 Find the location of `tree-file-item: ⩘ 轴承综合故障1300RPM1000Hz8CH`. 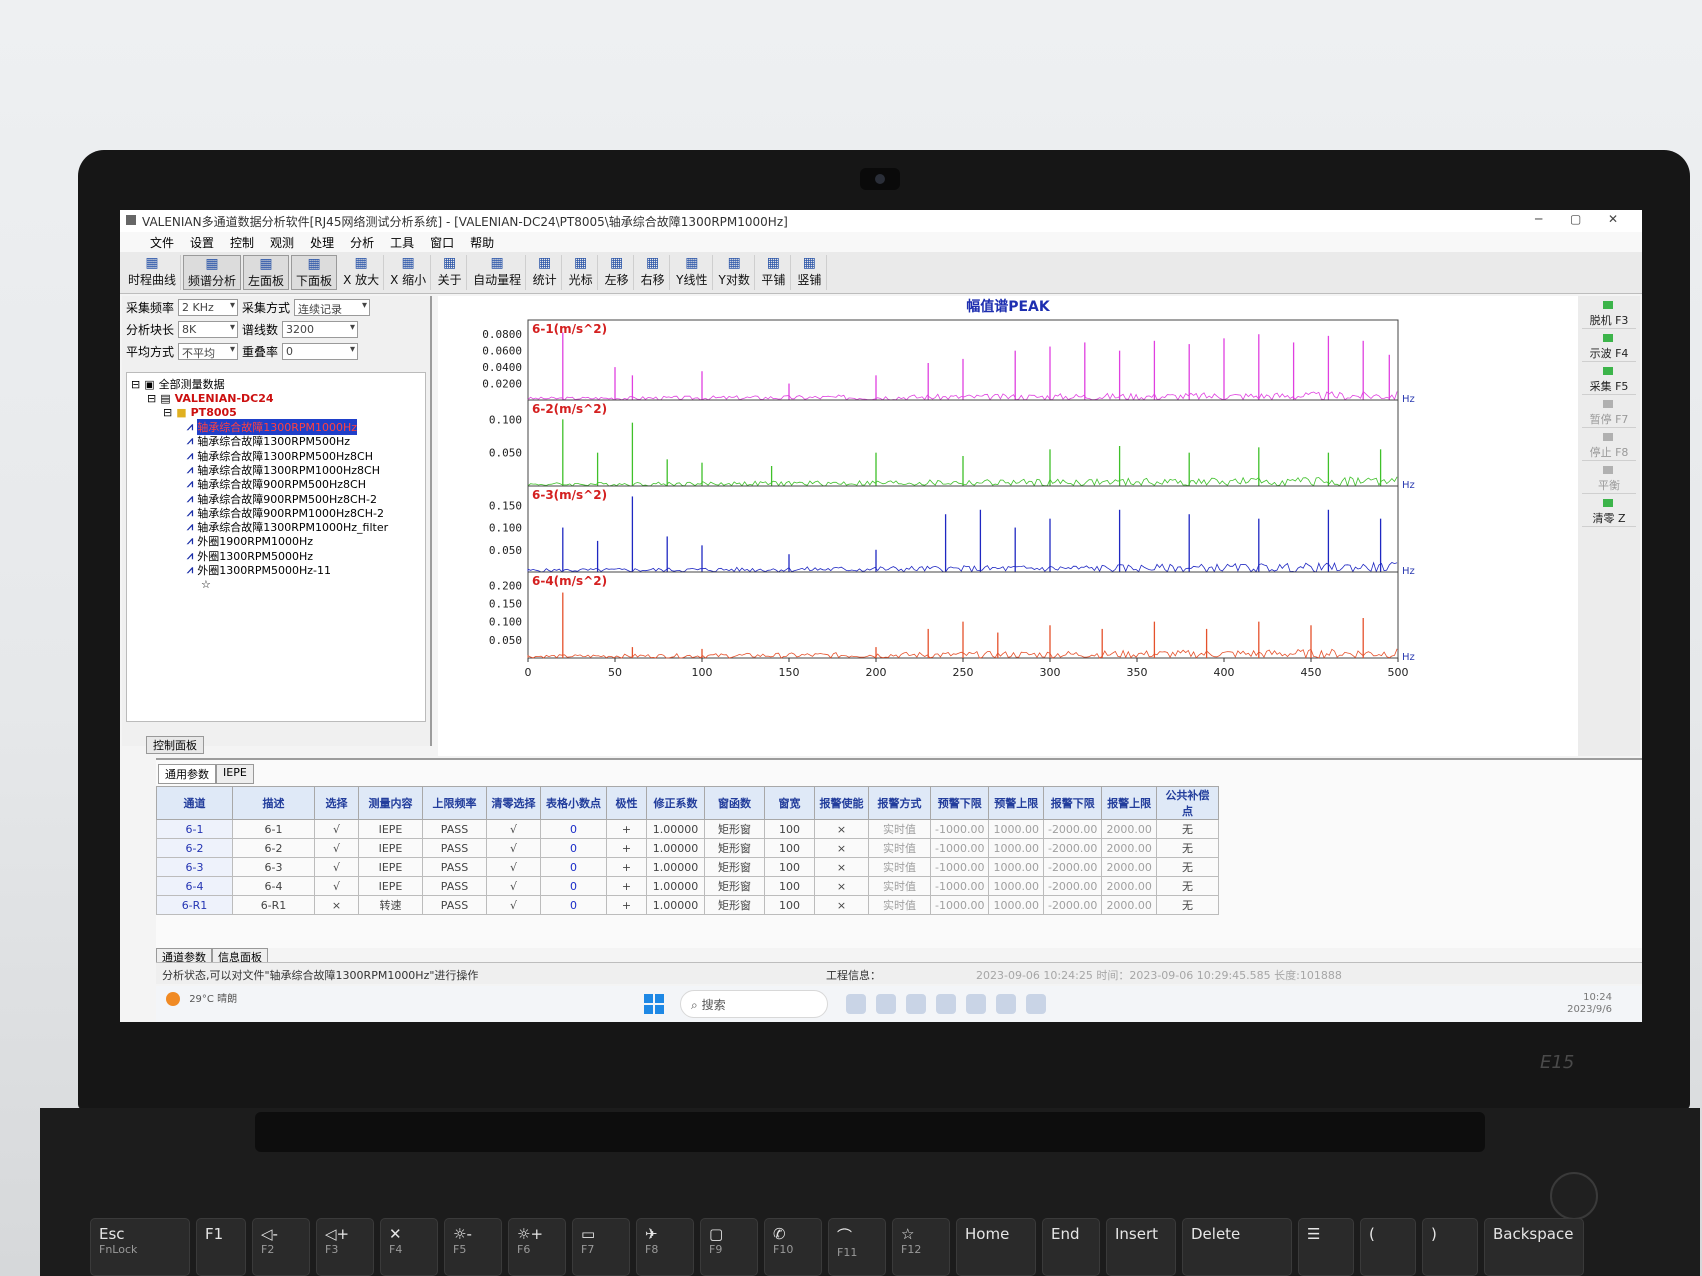

tree-file-item: ⩘ 轴承综合故障1300RPM1000Hz8CH is located at coordinates (276, 470).